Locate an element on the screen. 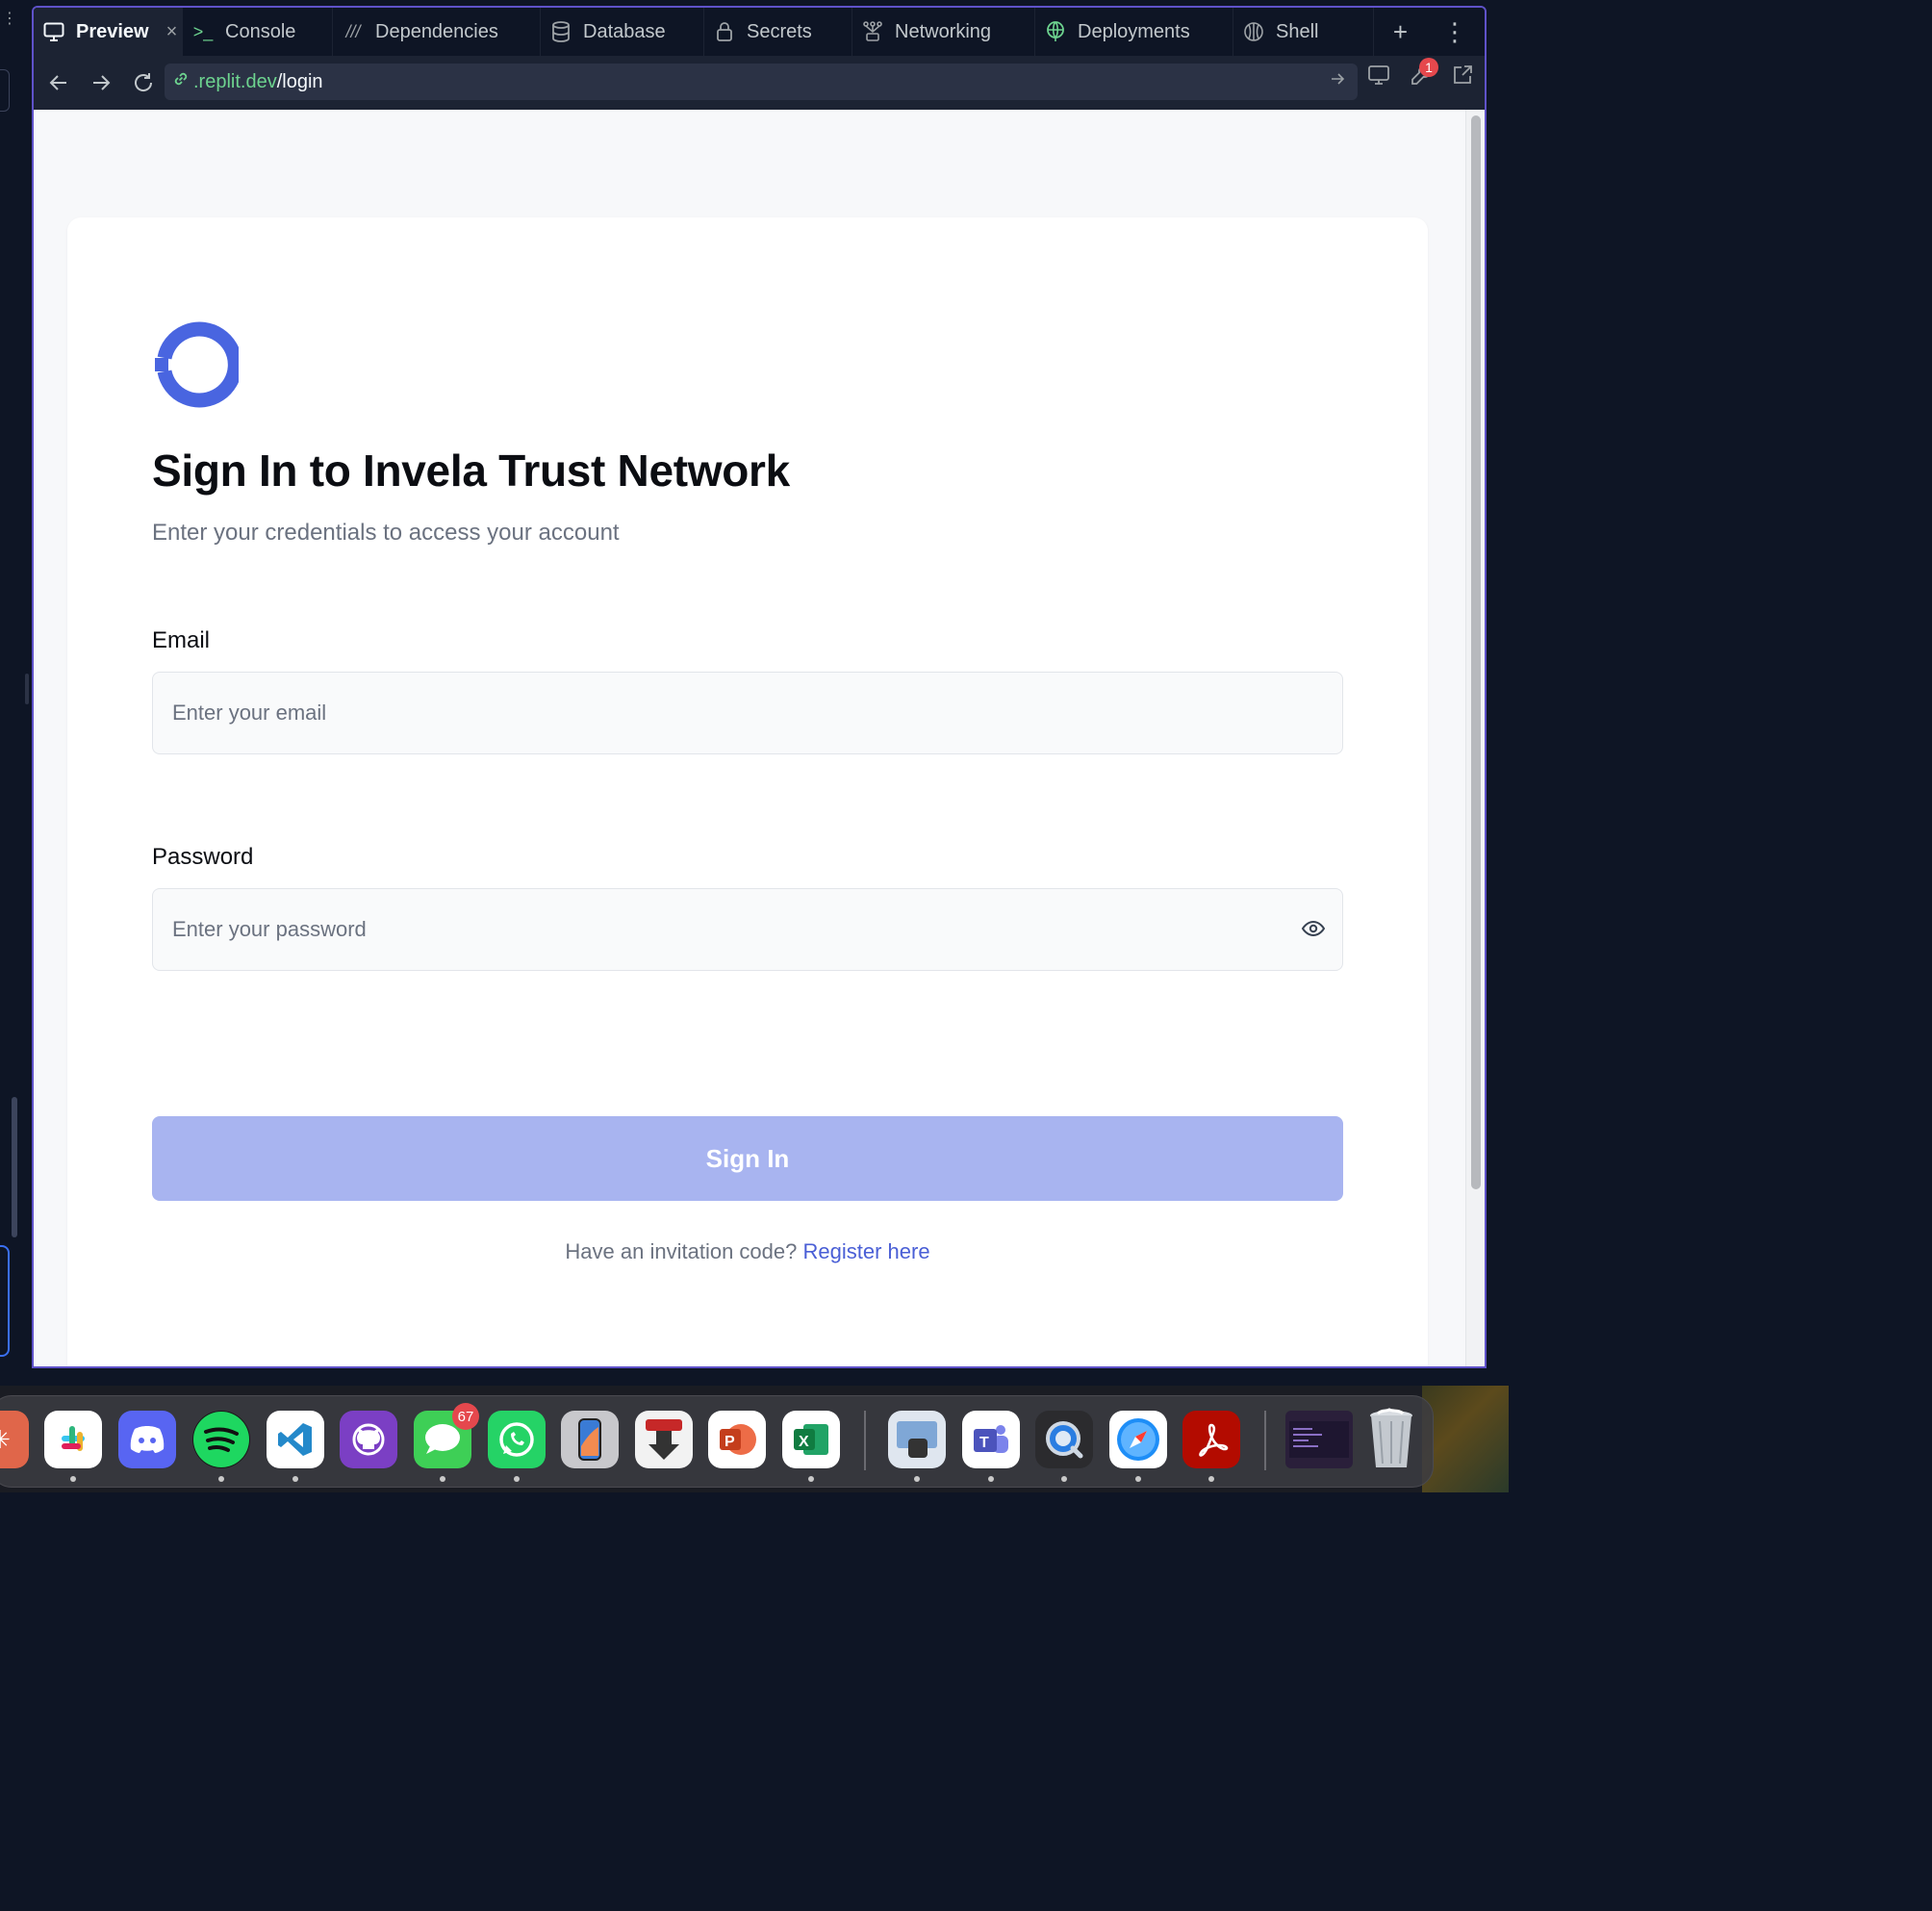 This screenshot has width=1932, height=1911. lock-icon is located at coordinates (724, 32).